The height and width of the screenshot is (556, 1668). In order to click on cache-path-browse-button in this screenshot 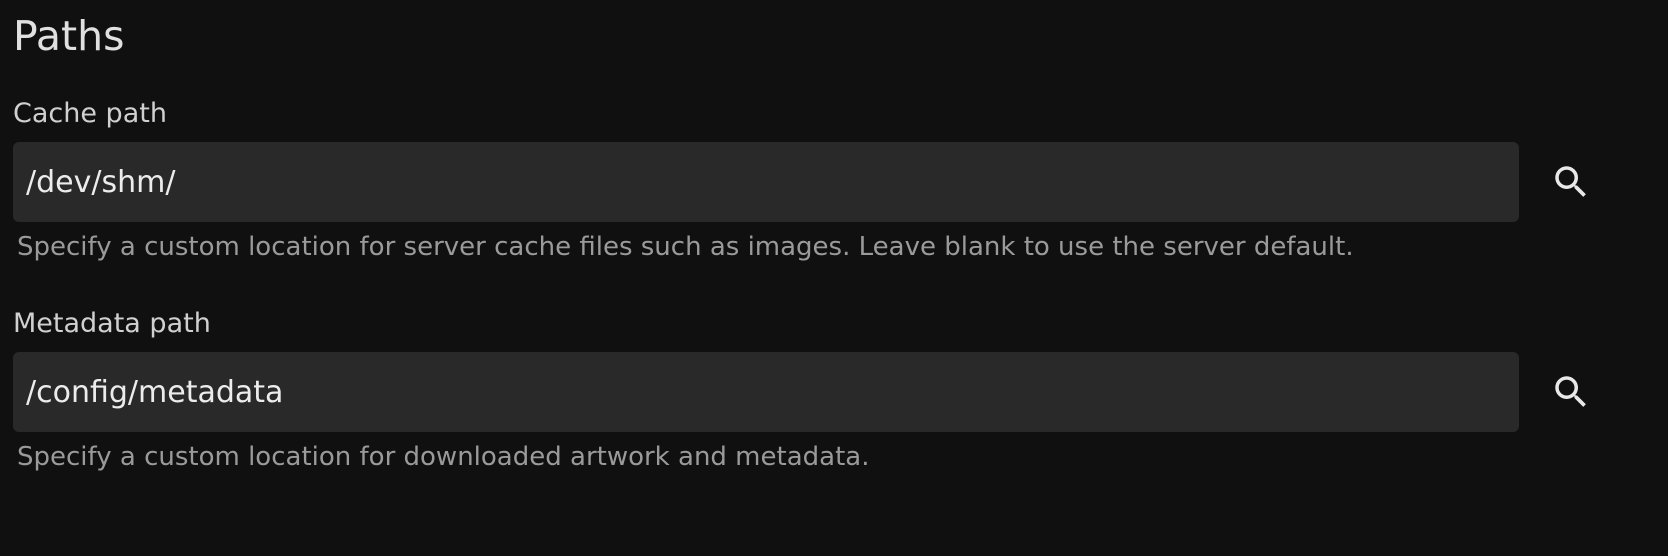, I will do `click(1571, 182)`.